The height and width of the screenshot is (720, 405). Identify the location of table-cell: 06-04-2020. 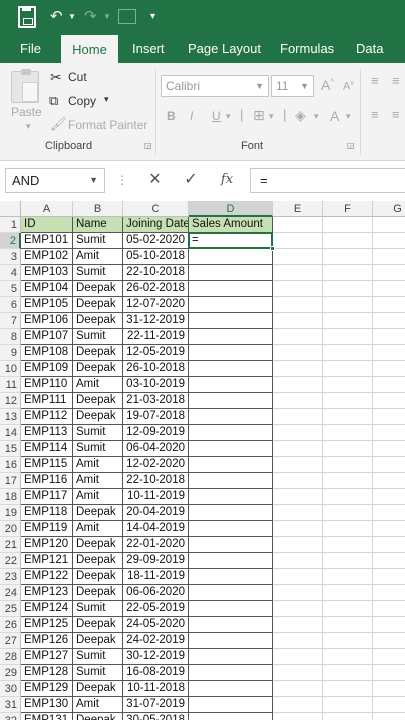
(156, 449).